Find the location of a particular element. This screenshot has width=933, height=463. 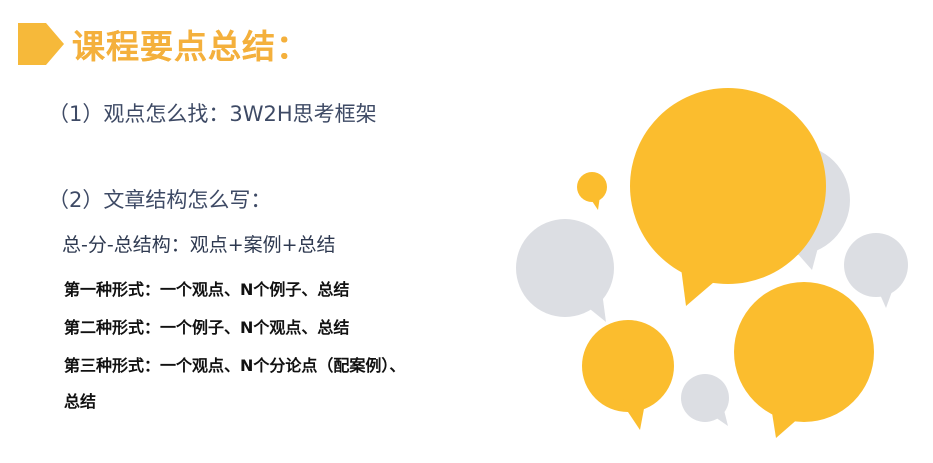

title-arrow-icon is located at coordinates (41, 44).